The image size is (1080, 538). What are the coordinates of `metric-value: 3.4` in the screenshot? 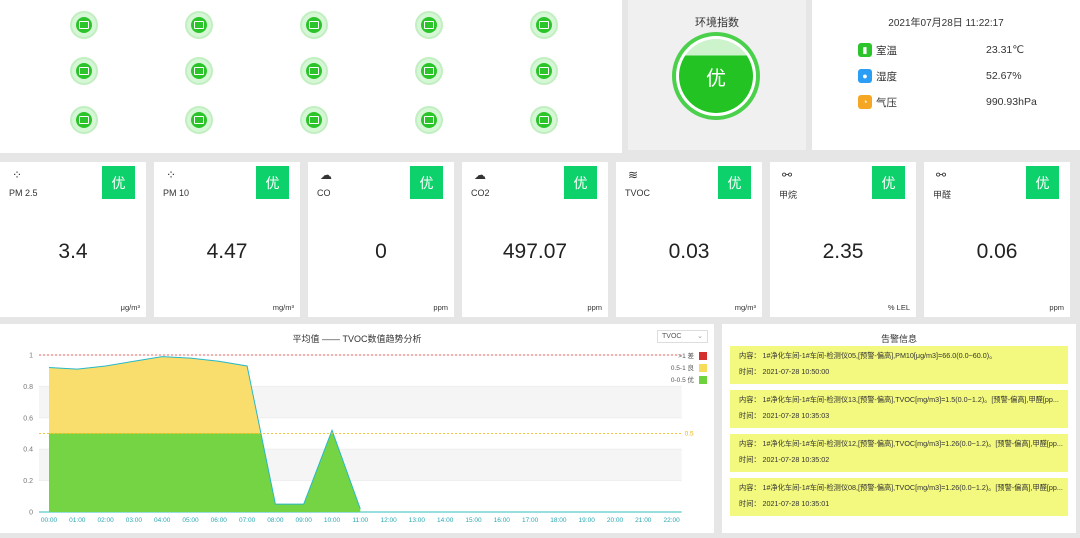 It's located at (73, 251).